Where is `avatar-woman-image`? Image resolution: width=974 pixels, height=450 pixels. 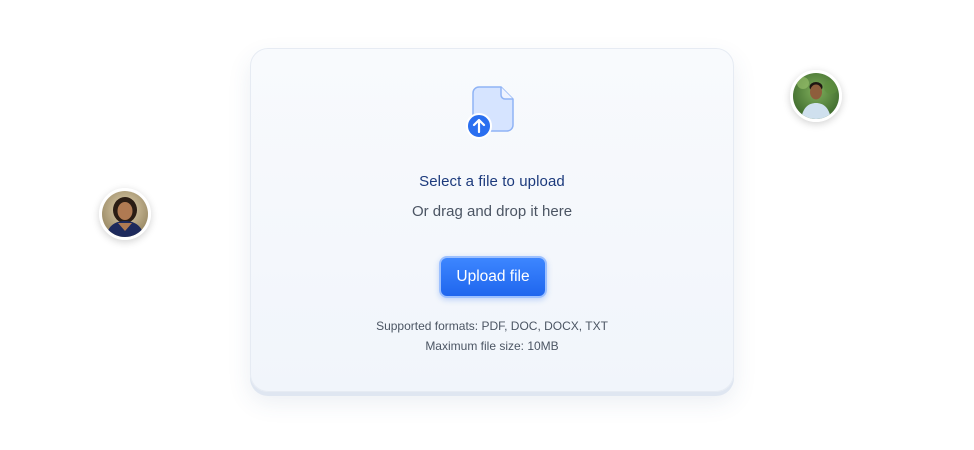 avatar-woman-image is located at coordinates (125, 214).